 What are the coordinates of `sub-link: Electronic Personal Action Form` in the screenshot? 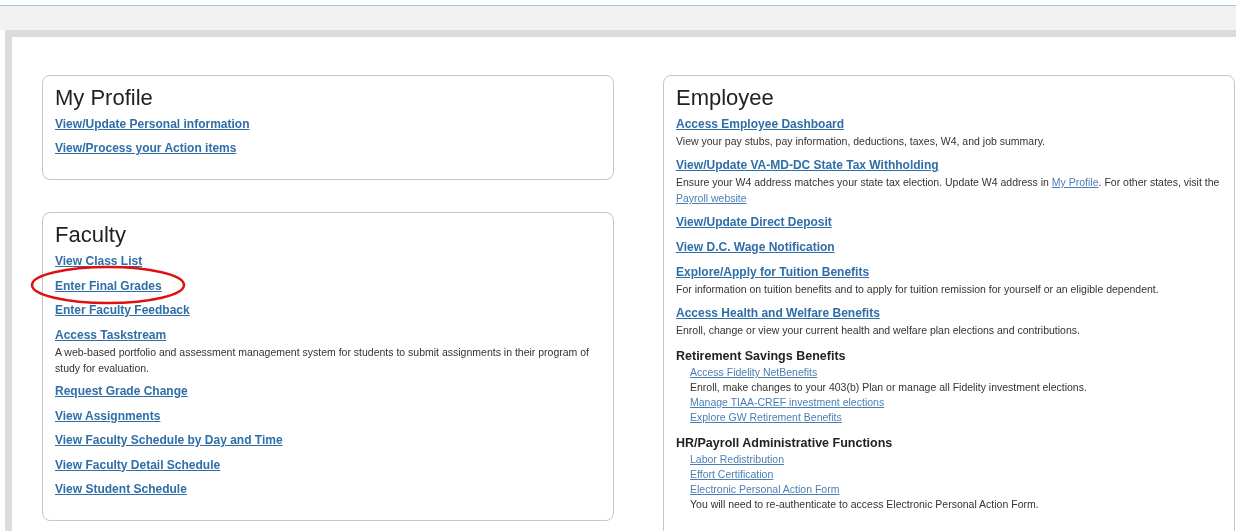 It's located at (765, 489).